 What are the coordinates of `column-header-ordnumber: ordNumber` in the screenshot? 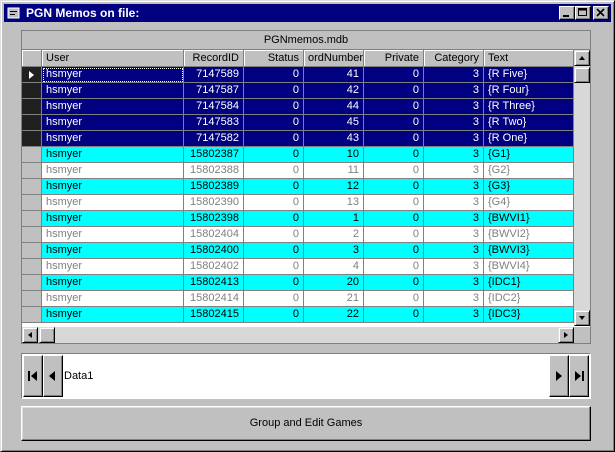 It's located at (334, 58).